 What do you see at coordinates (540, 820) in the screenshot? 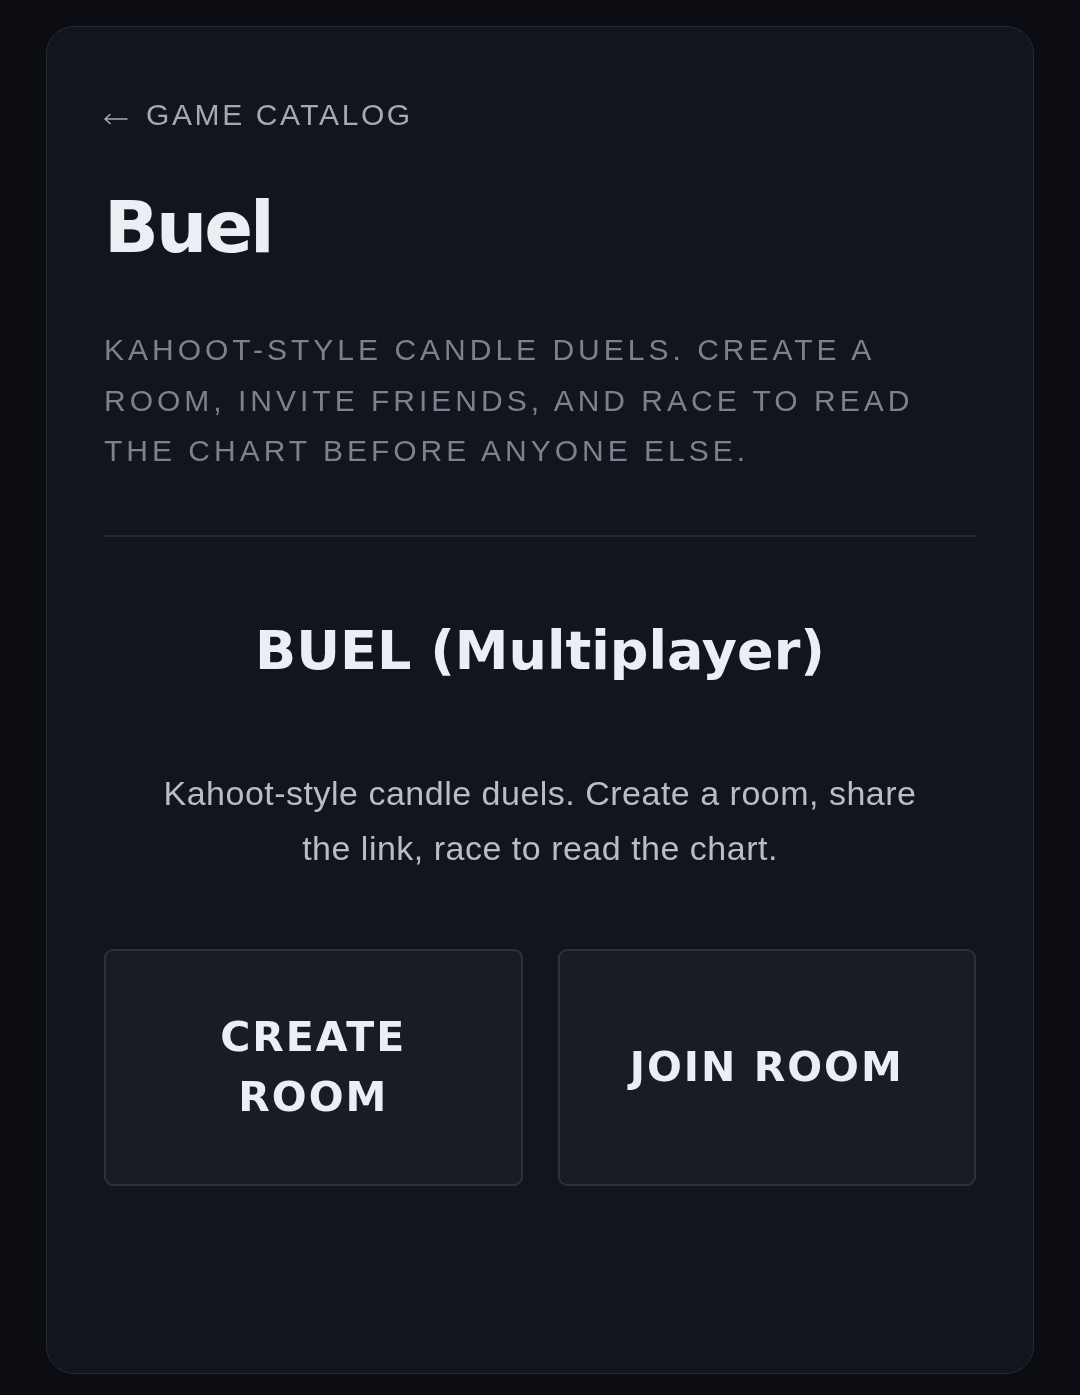
I see `mode-description: Kahoot-style candle duels. Create a room, share the link, race to read the chart.` at bounding box center [540, 820].